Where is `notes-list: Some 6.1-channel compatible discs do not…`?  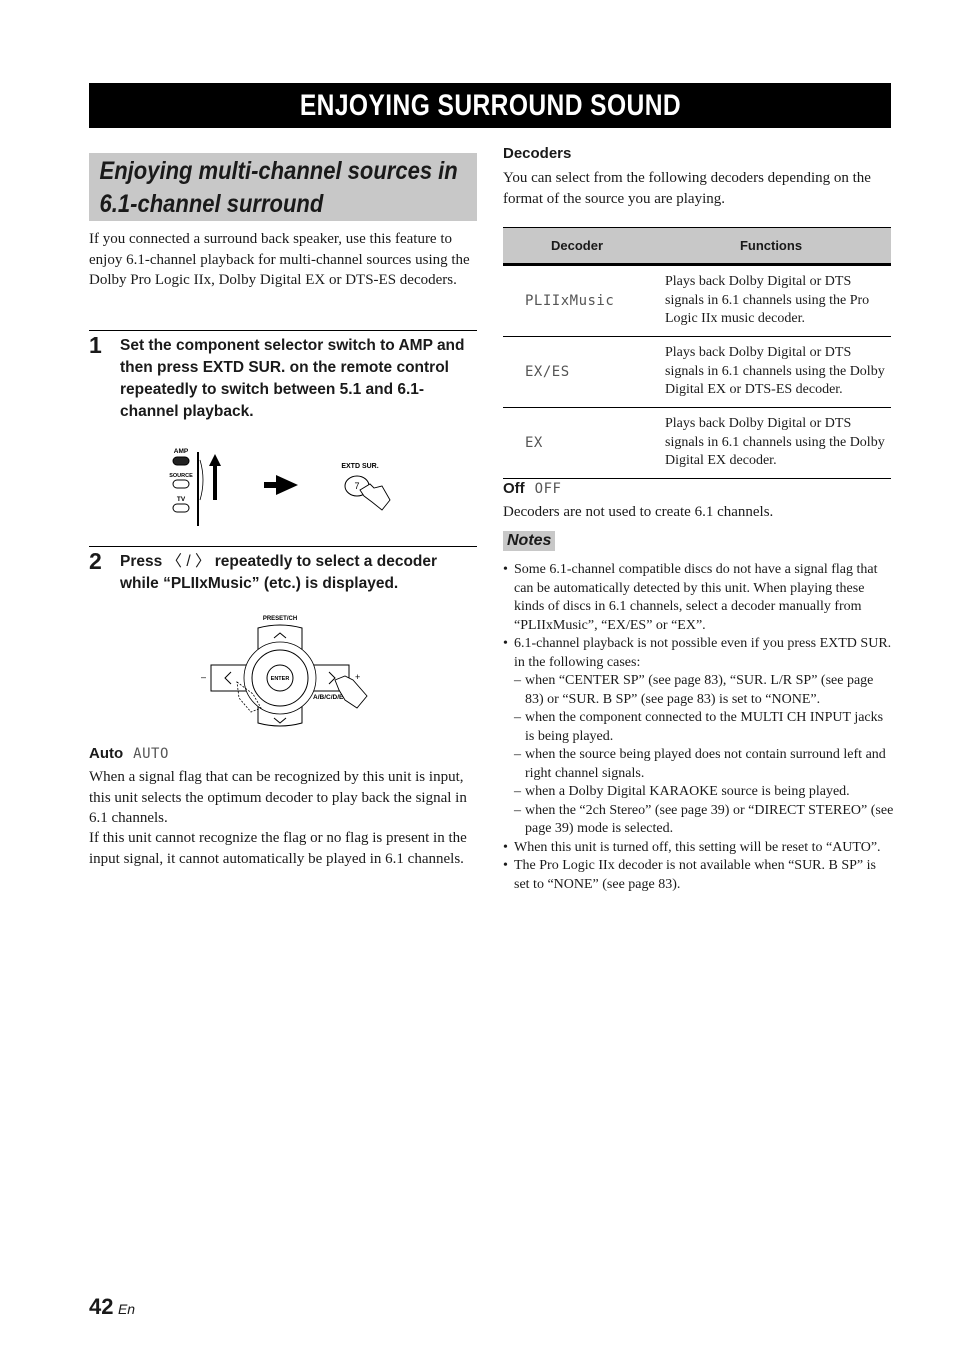 notes-list: Some 6.1-channel compatible discs do not… is located at coordinates (699, 727).